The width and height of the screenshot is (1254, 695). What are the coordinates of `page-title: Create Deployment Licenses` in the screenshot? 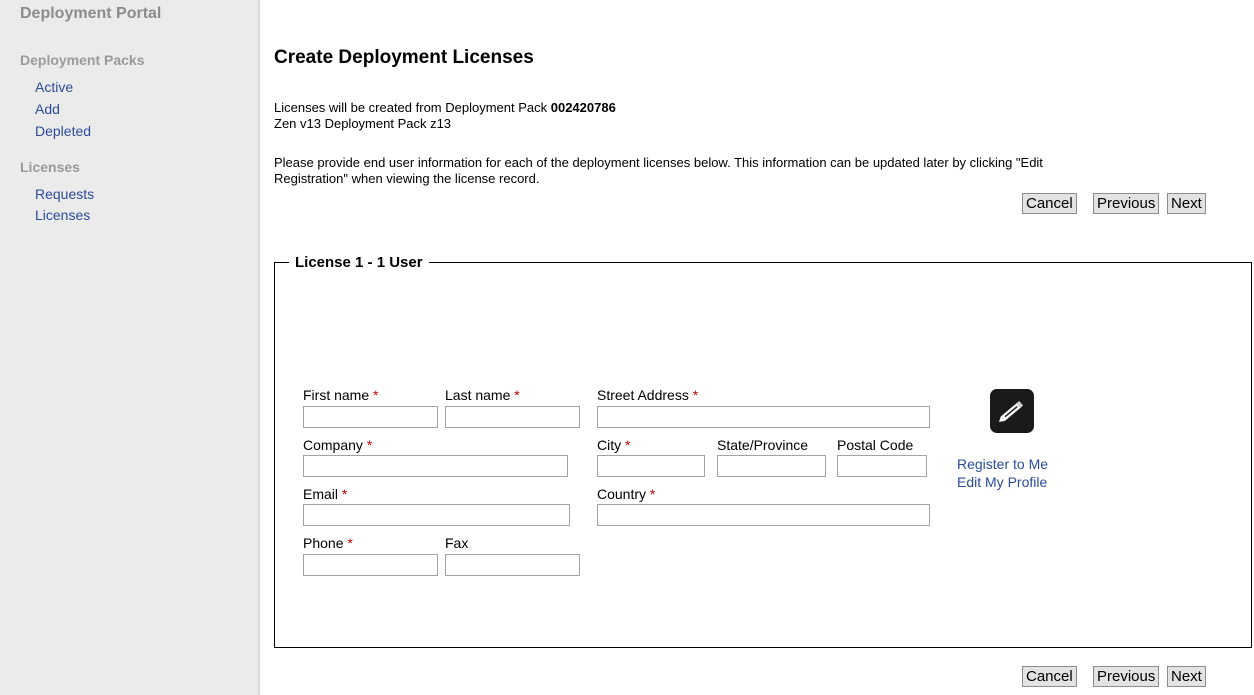 It's located at (404, 57).